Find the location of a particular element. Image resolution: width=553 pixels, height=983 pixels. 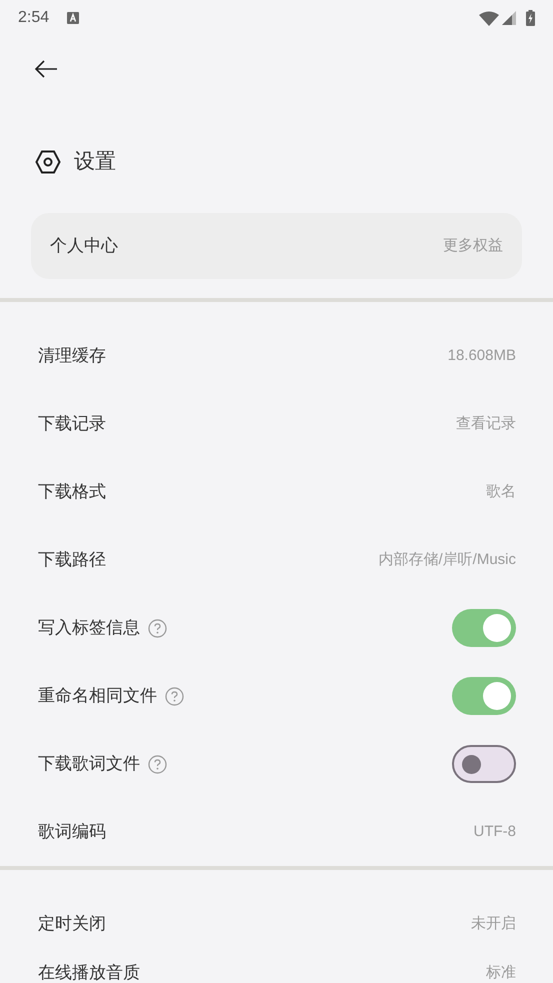

setting-value: 查看记录 is located at coordinates (486, 424).